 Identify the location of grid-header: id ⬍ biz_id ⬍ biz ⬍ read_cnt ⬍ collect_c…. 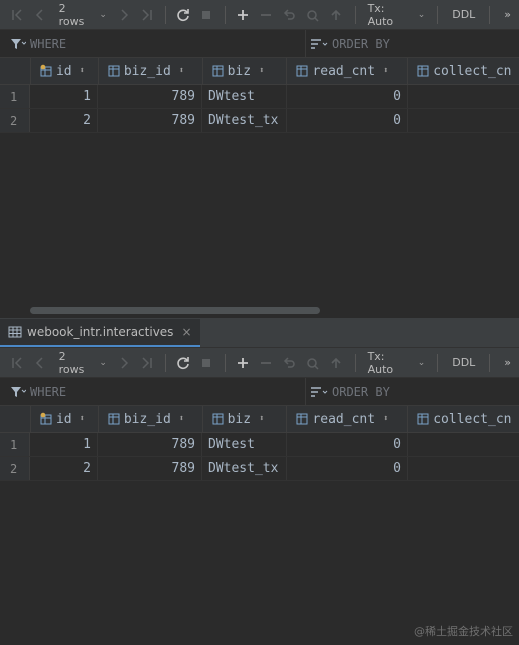
(259, 419).